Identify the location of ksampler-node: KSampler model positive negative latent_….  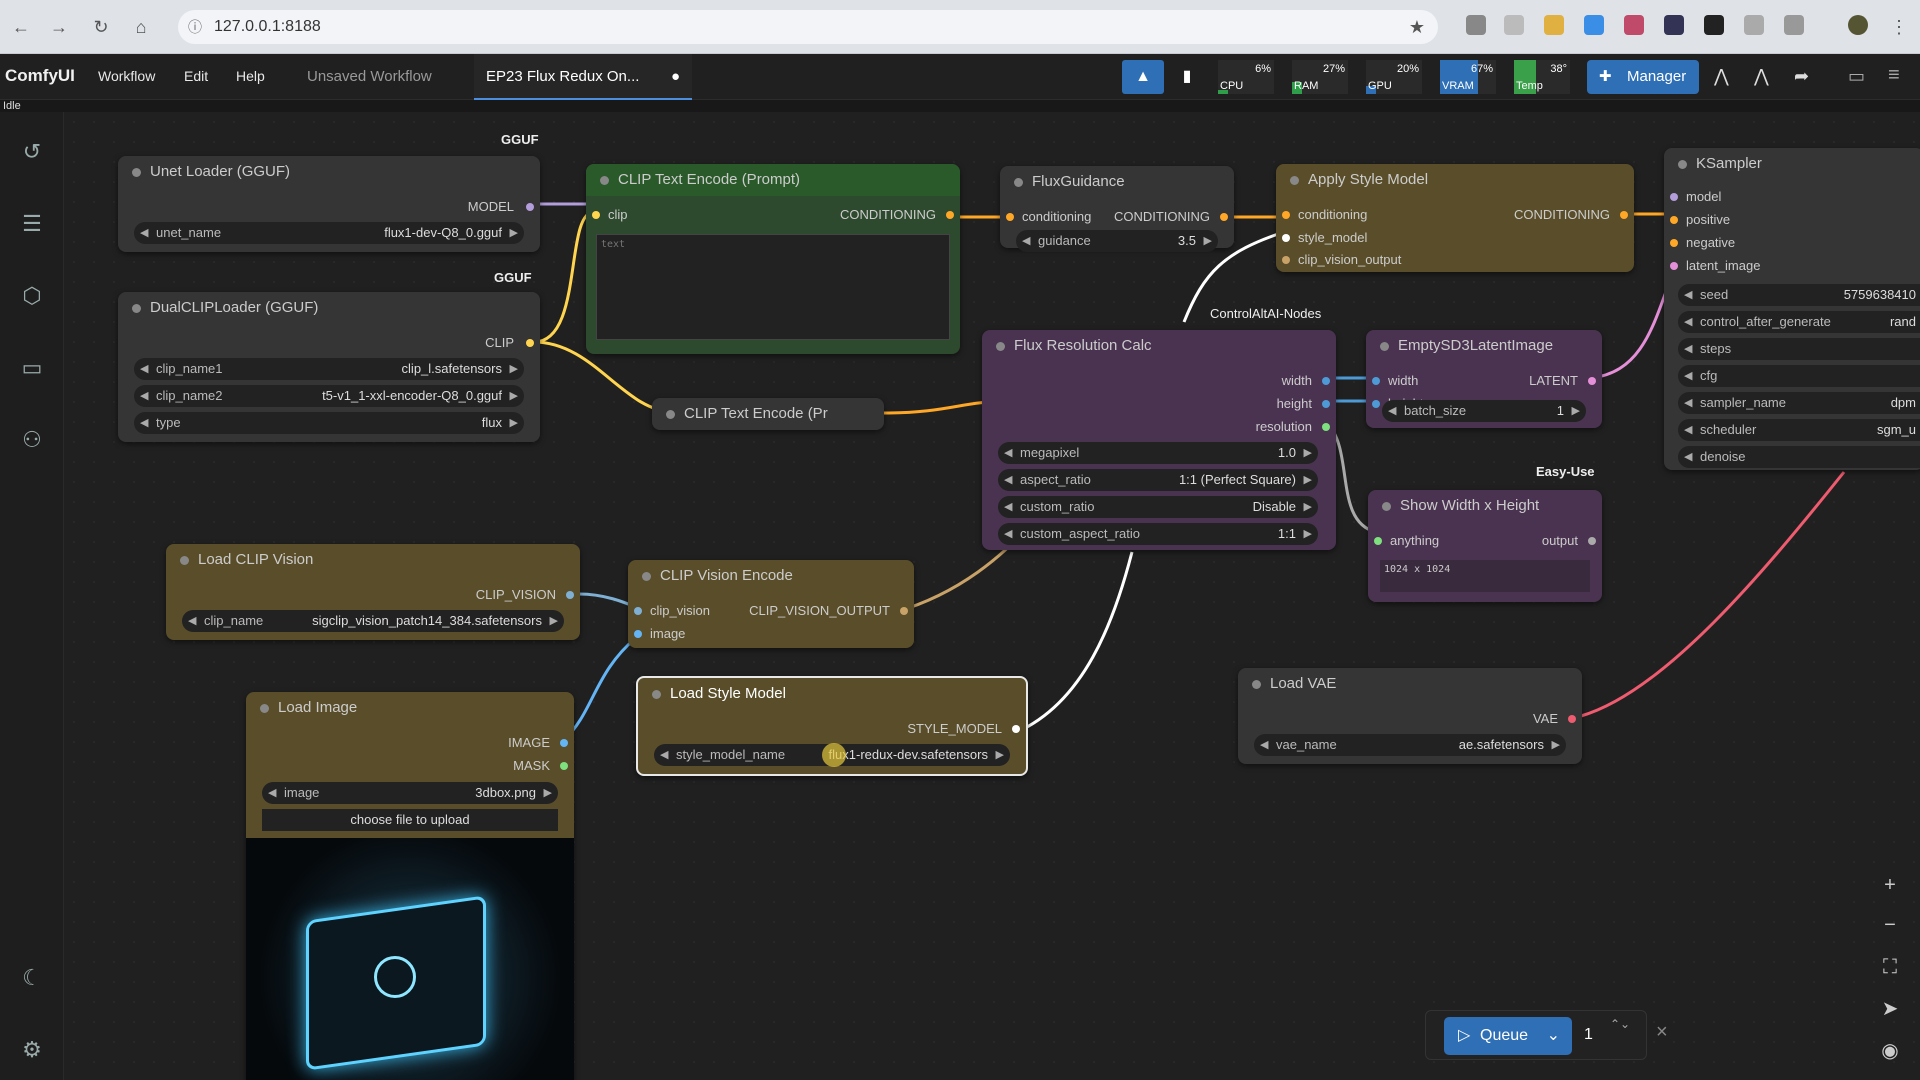
(1792, 309).